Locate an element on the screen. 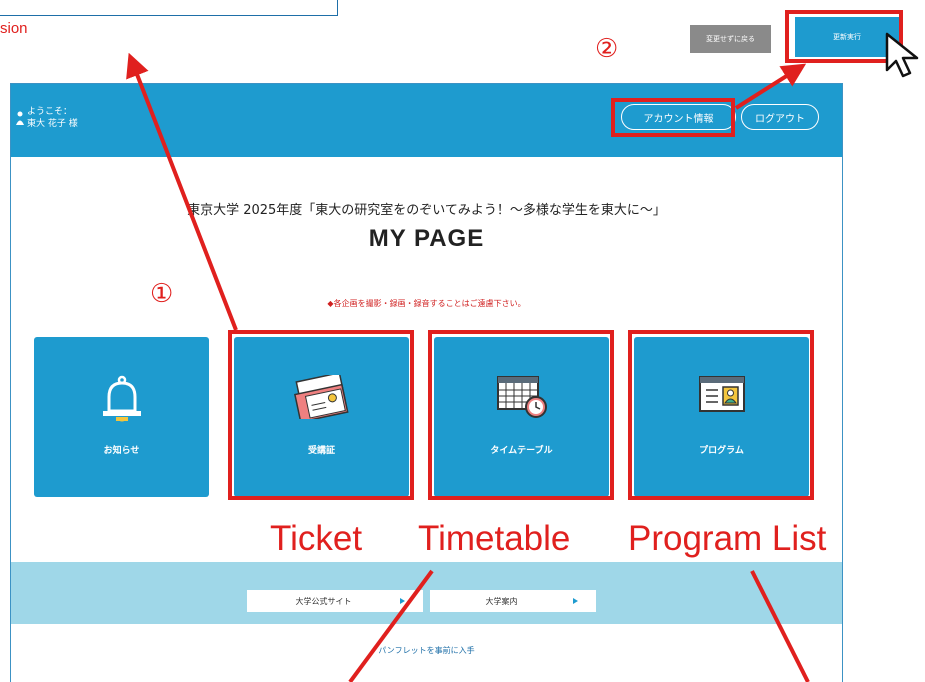 This screenshot has width=925, height=682. welcome-label: ようこそ： is located at coordinates (50, 112).